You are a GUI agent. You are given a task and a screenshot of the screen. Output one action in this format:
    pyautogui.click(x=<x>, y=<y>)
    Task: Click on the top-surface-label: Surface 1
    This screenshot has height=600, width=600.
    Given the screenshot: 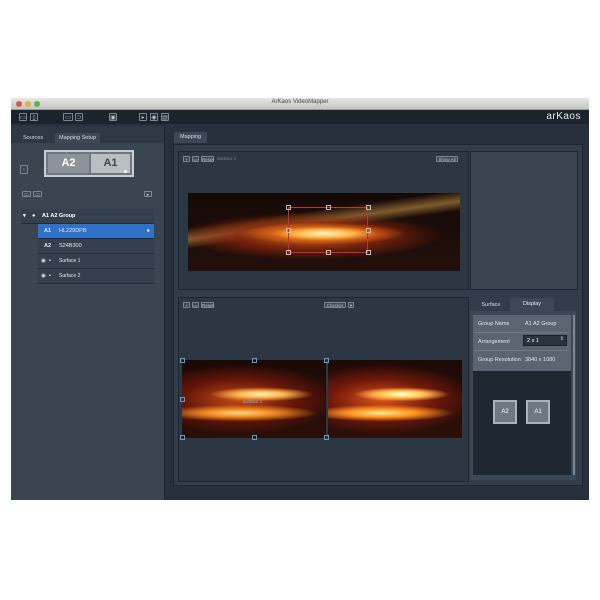 What is the action you would take?
    pyautogui.click(x=227, y=158)
    